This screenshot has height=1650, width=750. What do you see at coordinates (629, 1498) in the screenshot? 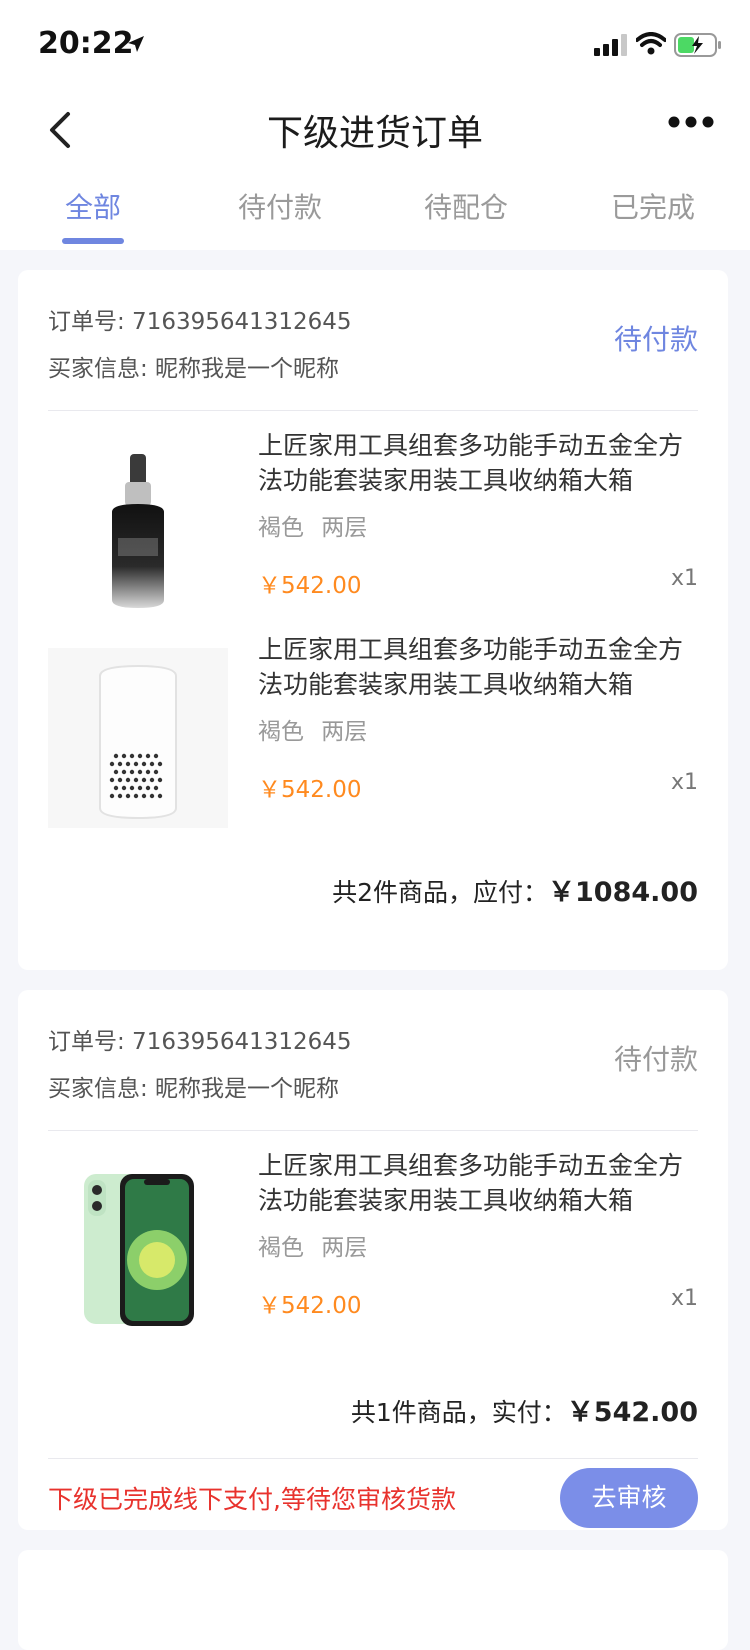
I see `review-button: 去审核` at bounding box center [629, 1498].